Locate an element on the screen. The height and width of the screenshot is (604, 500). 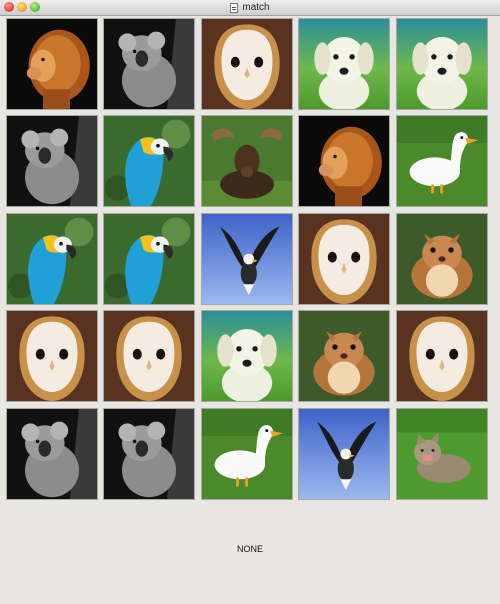
kitten-image is located at coordinates (441, 453).